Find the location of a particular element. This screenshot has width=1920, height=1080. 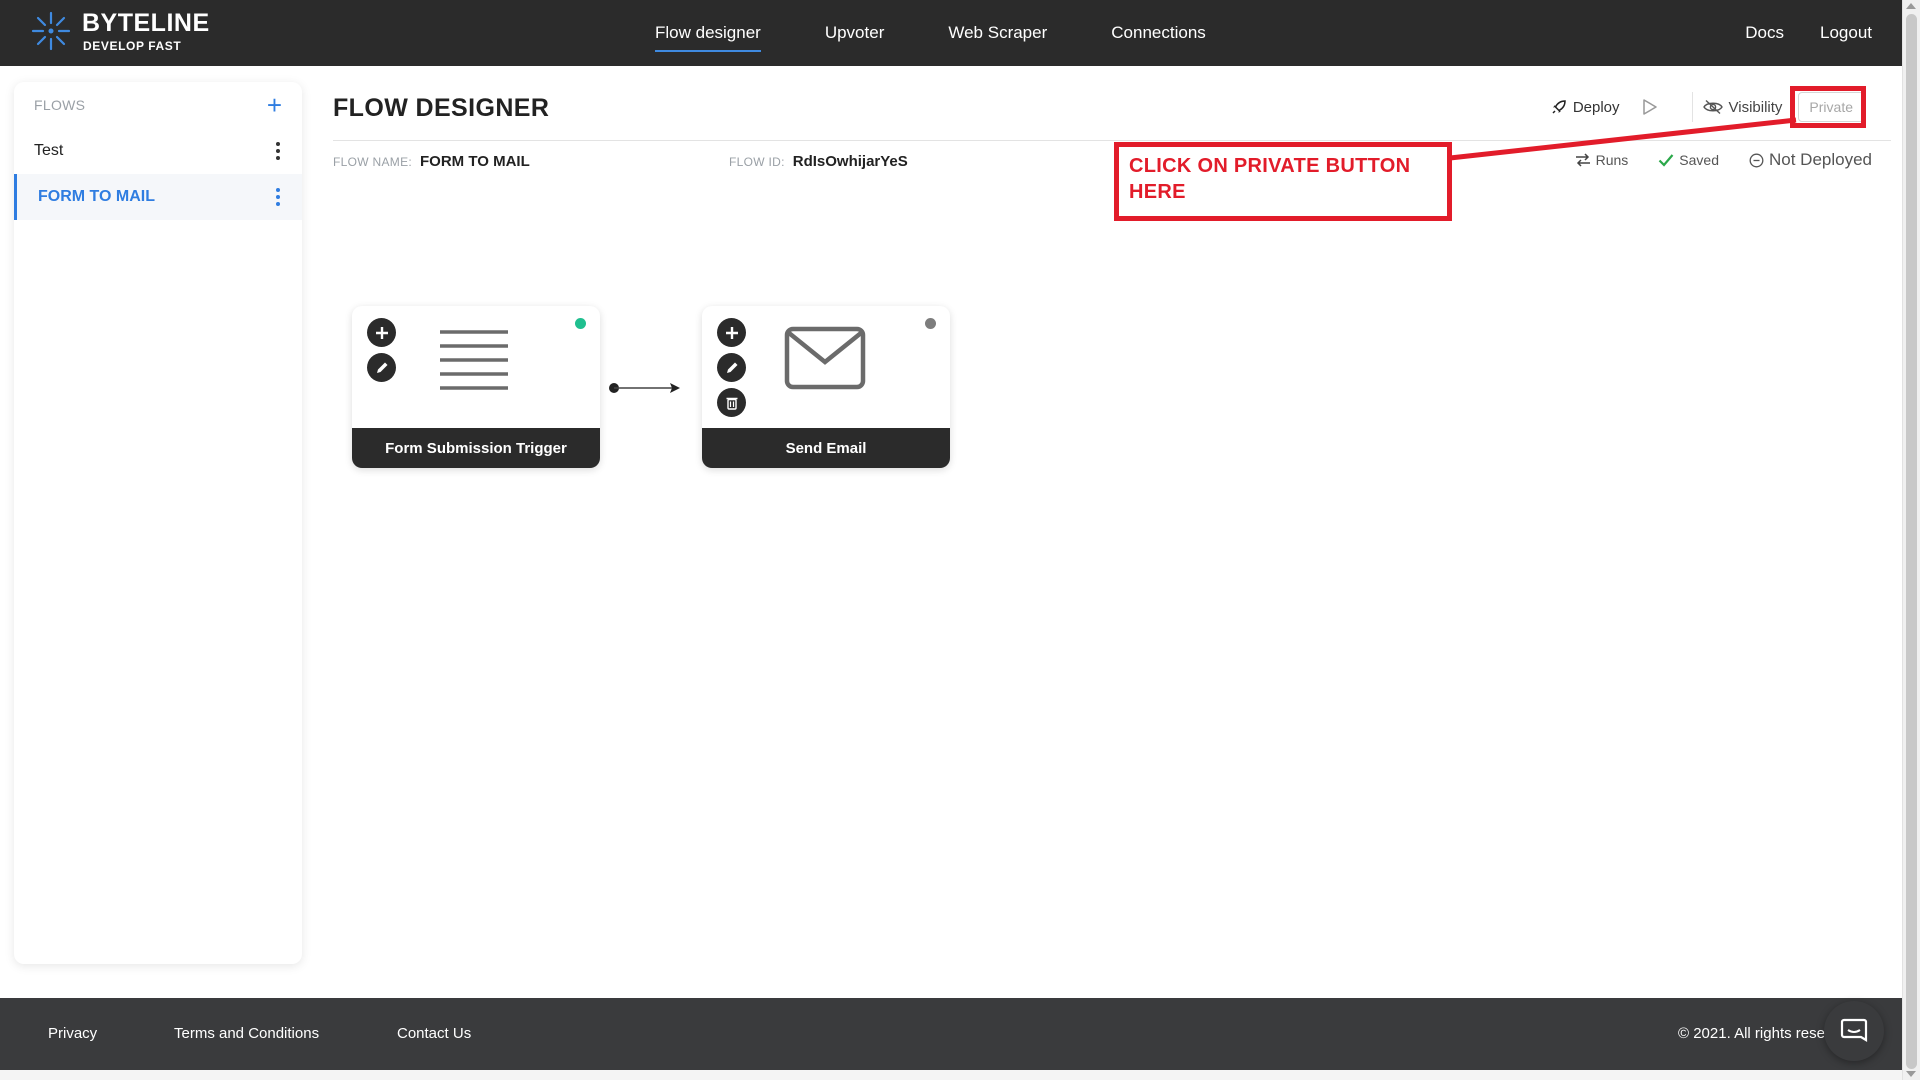

visibility-label: Visibility is located at coordinates (1742, 107).